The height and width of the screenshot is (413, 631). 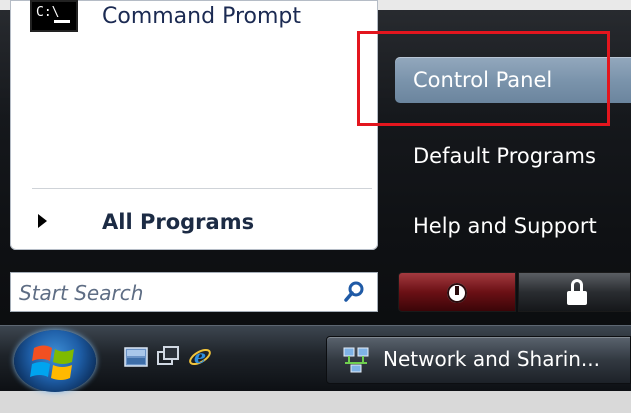 I want to click on right-arrow-icon, so click(x=42, y=221).